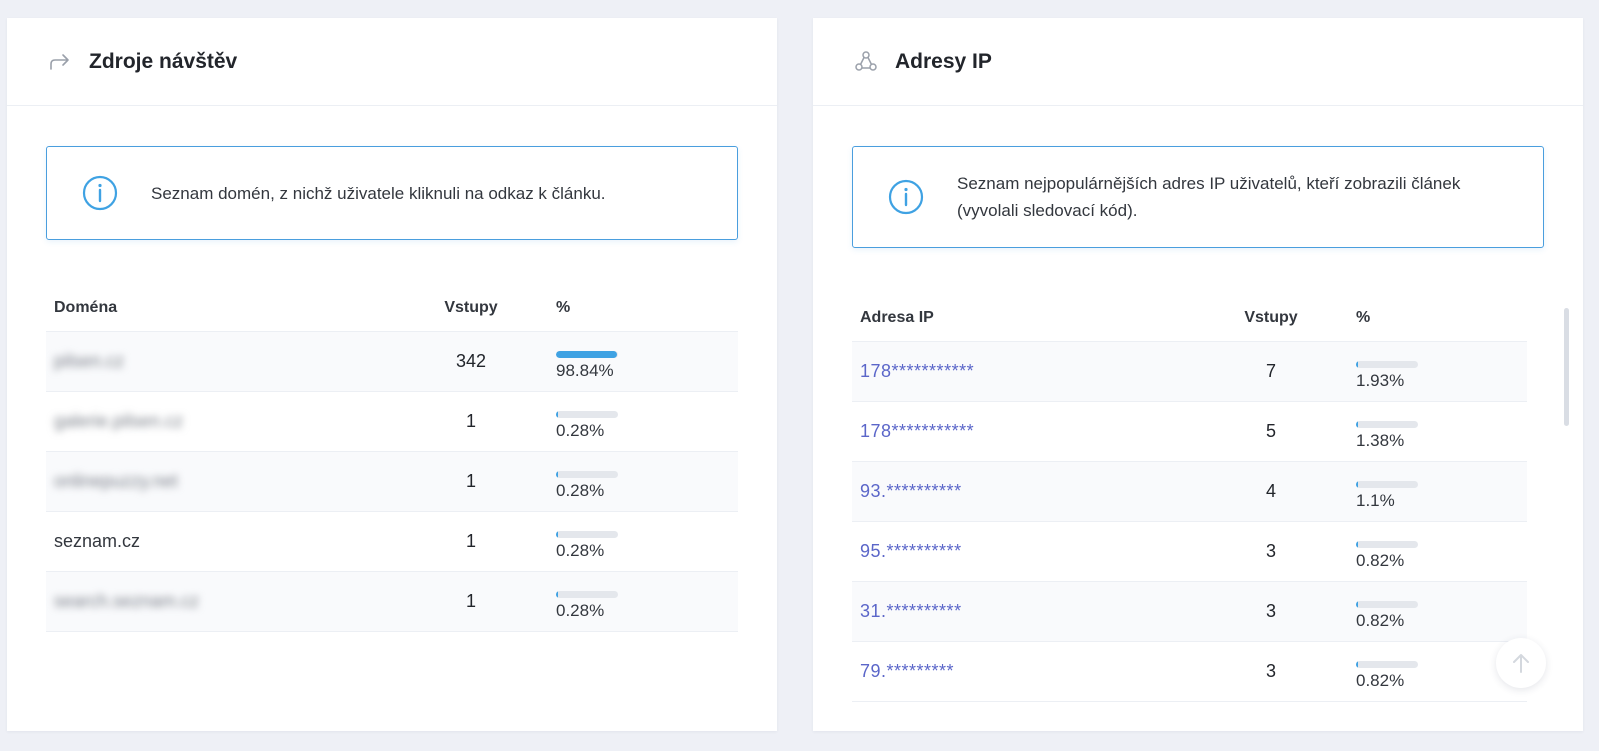 This screenshot has width=1599, height=751. I want to click on share-arrow-icon, so click(60, 62).